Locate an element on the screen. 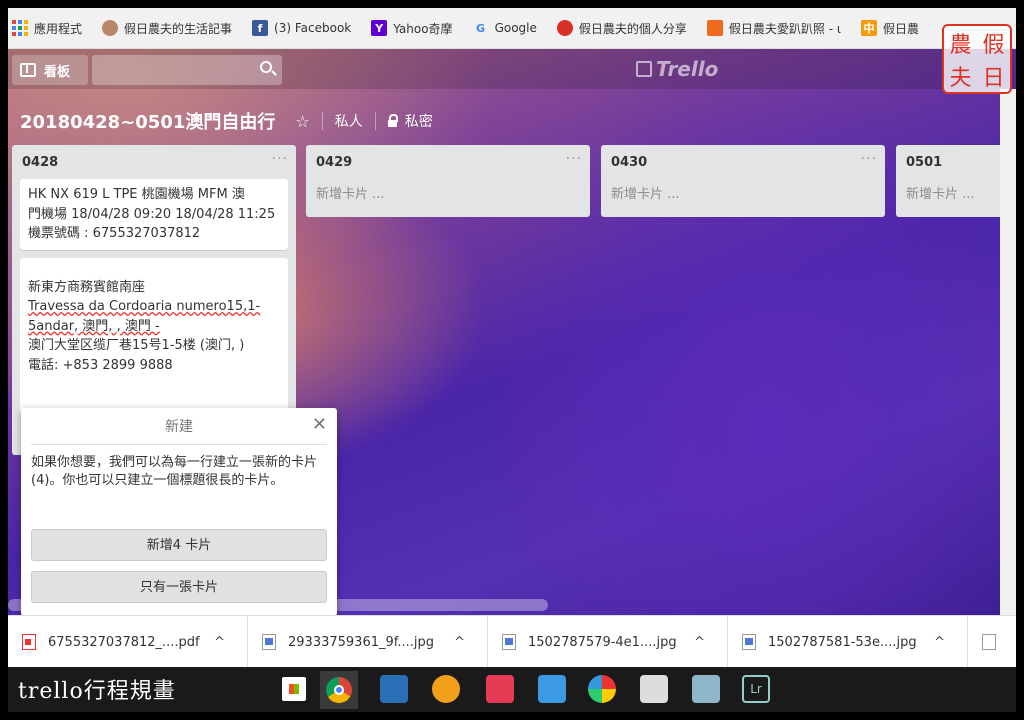 This screenshot has height=720, width=1024. bookmark-yahoo: Y Yahoo奇摩 is located at coordinates (412, 28).